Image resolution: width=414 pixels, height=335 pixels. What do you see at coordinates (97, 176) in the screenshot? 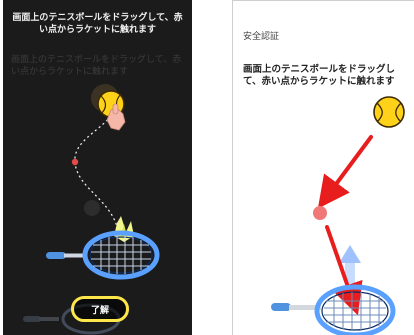
I see `drag-path` at bounding box center [97, 176].